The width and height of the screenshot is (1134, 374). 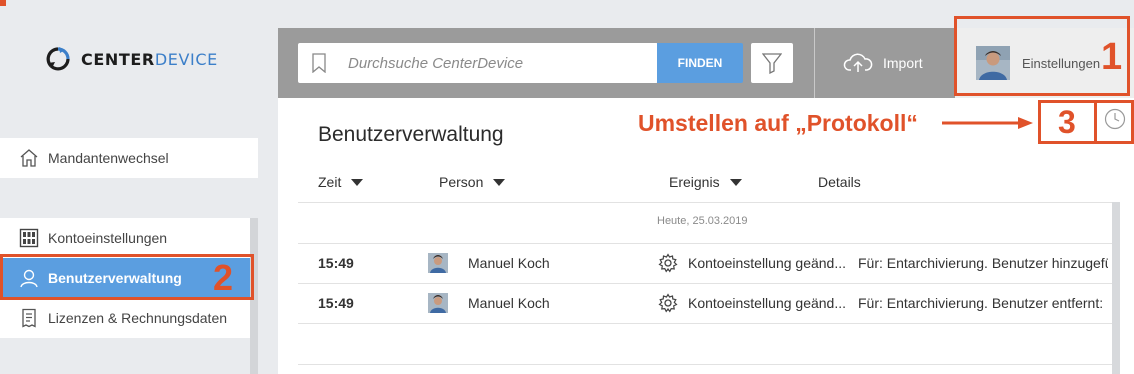 What do you see at coordinates (223, 277) in the screenshot?
I see `annotation-number-2: 2` at bounding box center [223, 277].